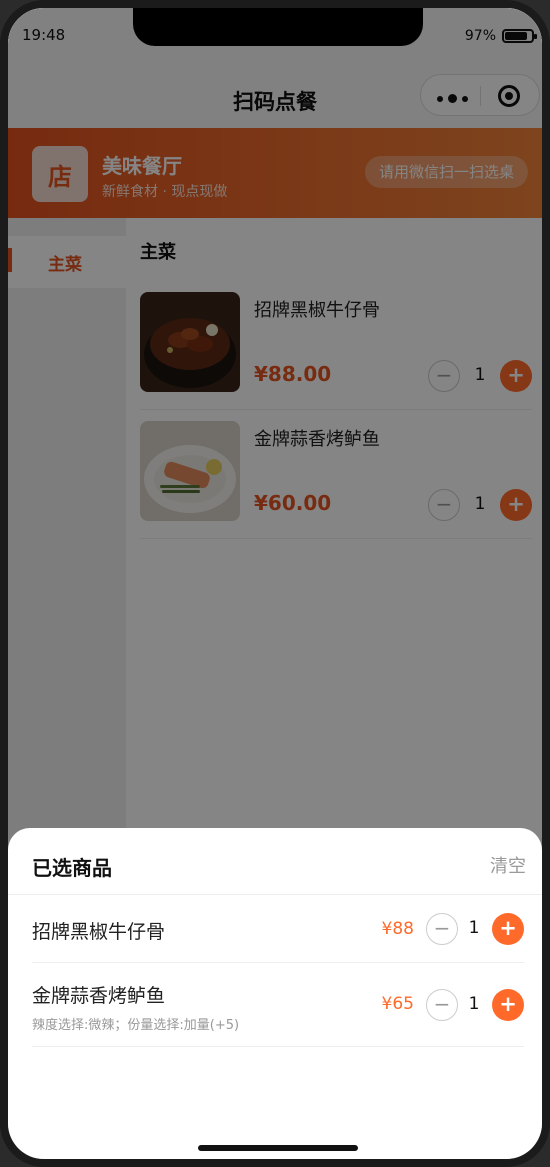 The height and width of the screenshot is (1167, 550). Describe the element at coordinates (99, 996) in the screenshot. I see `cart-item-name: 金牌蒜香烤鲈鱼` at that location.